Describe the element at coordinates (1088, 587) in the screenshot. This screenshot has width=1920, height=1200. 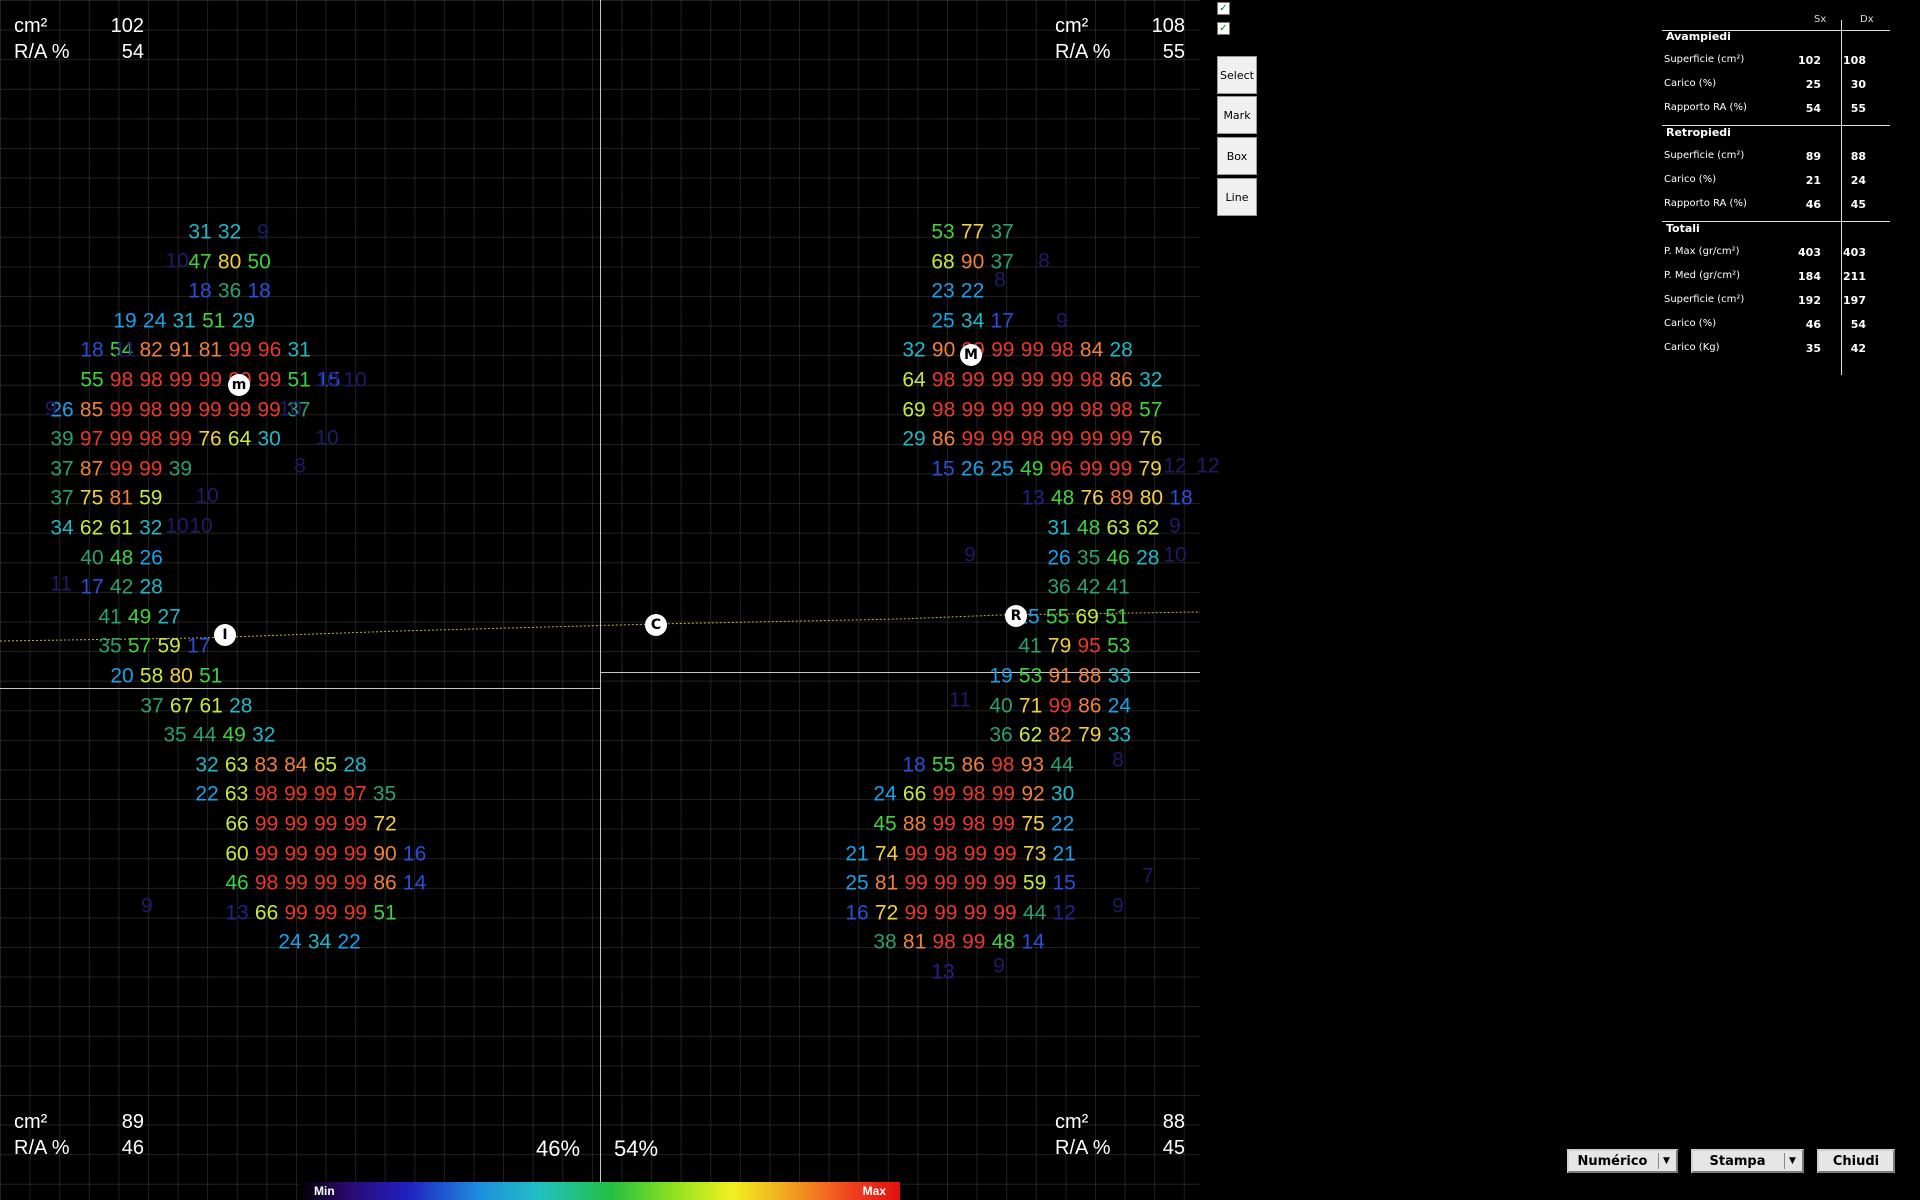
I see `right-pressure-cell: 42` at that location.